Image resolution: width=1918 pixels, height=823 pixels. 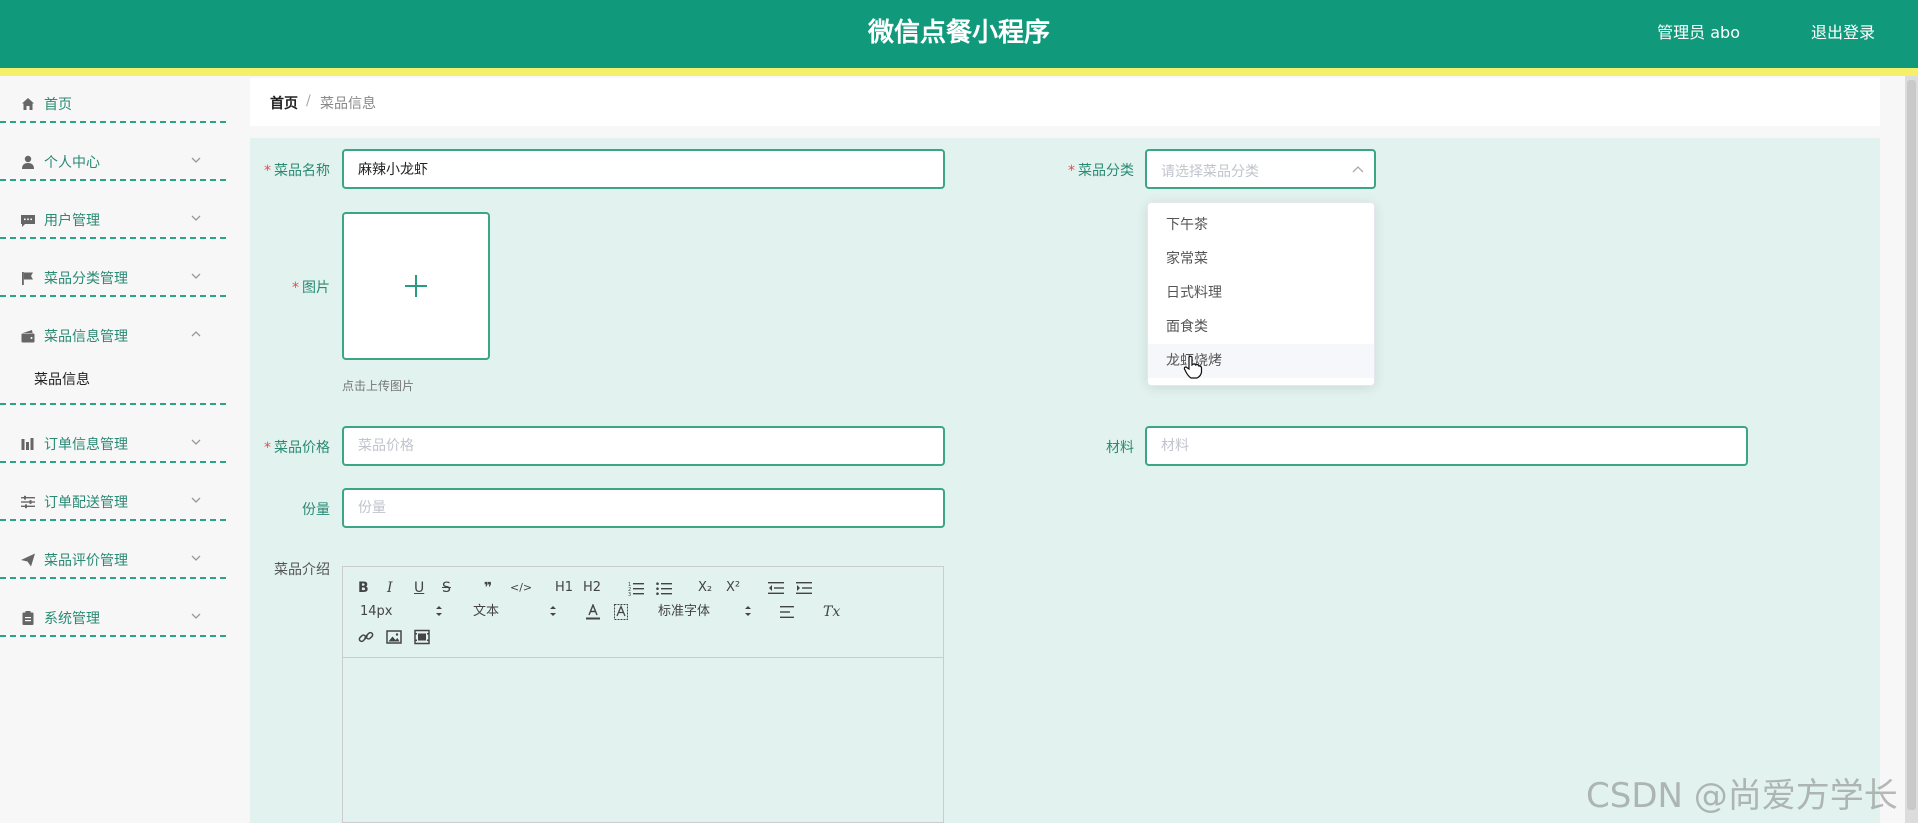 What do you see at coordinates (58, 105) in the screenshot?
I see `sidebar-item-label: 首页` at bounding box center [58, 105].